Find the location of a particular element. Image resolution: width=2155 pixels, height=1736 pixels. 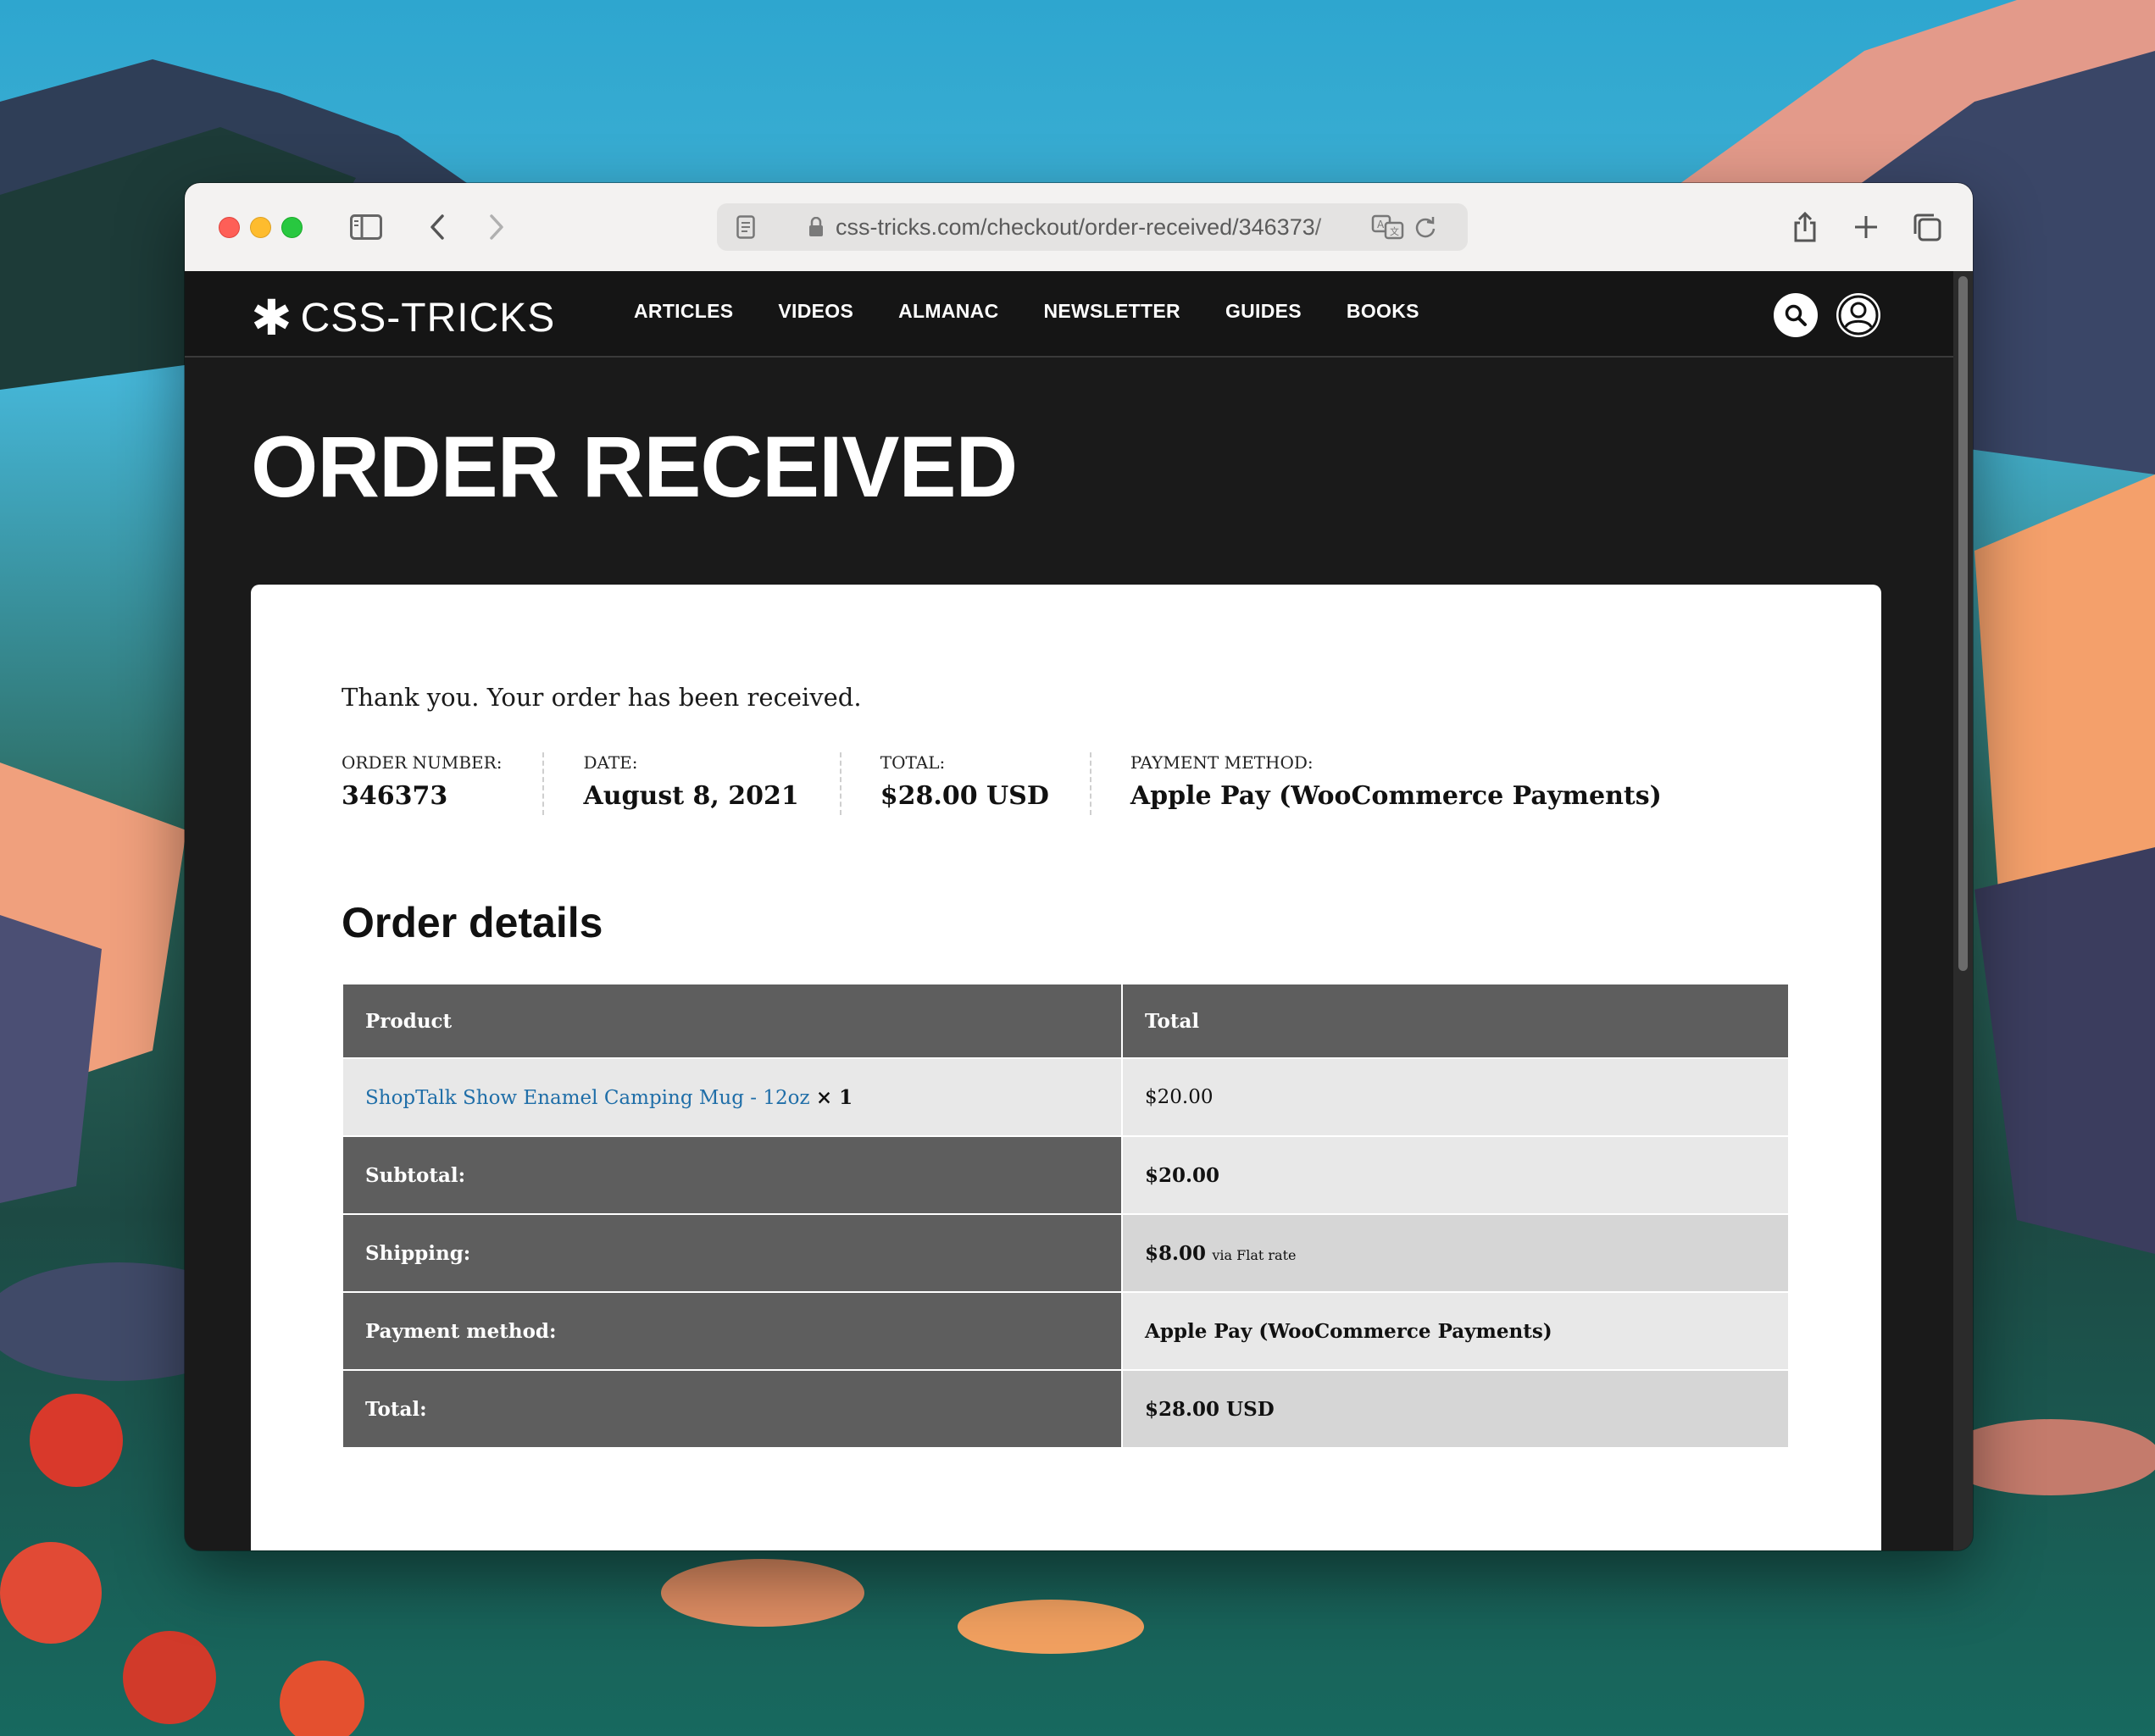

grand-total-value: $28.00 USD is located at coordinates (1455, 1409).